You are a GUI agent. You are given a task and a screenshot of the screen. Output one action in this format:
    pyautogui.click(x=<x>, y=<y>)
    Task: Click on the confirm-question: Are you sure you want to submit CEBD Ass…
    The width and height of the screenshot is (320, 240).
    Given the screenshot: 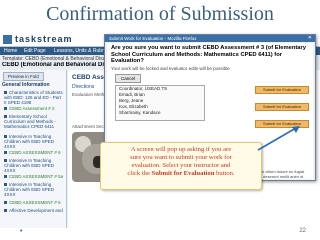 What is the action you would take?
    pyautogui.click(x=208, y=54)
    